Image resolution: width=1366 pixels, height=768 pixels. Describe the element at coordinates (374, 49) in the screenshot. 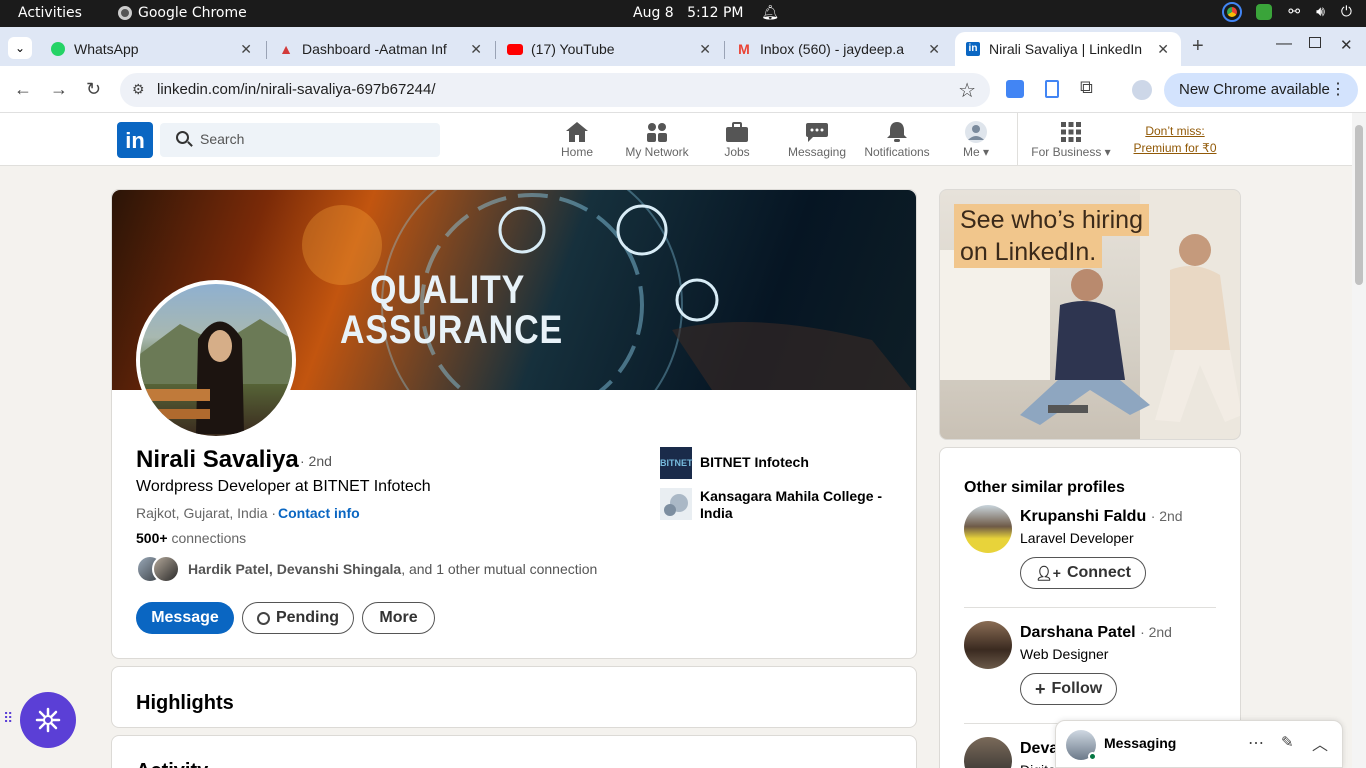

I see `tab-title: Dashboard -Aatman Inf` at that location.